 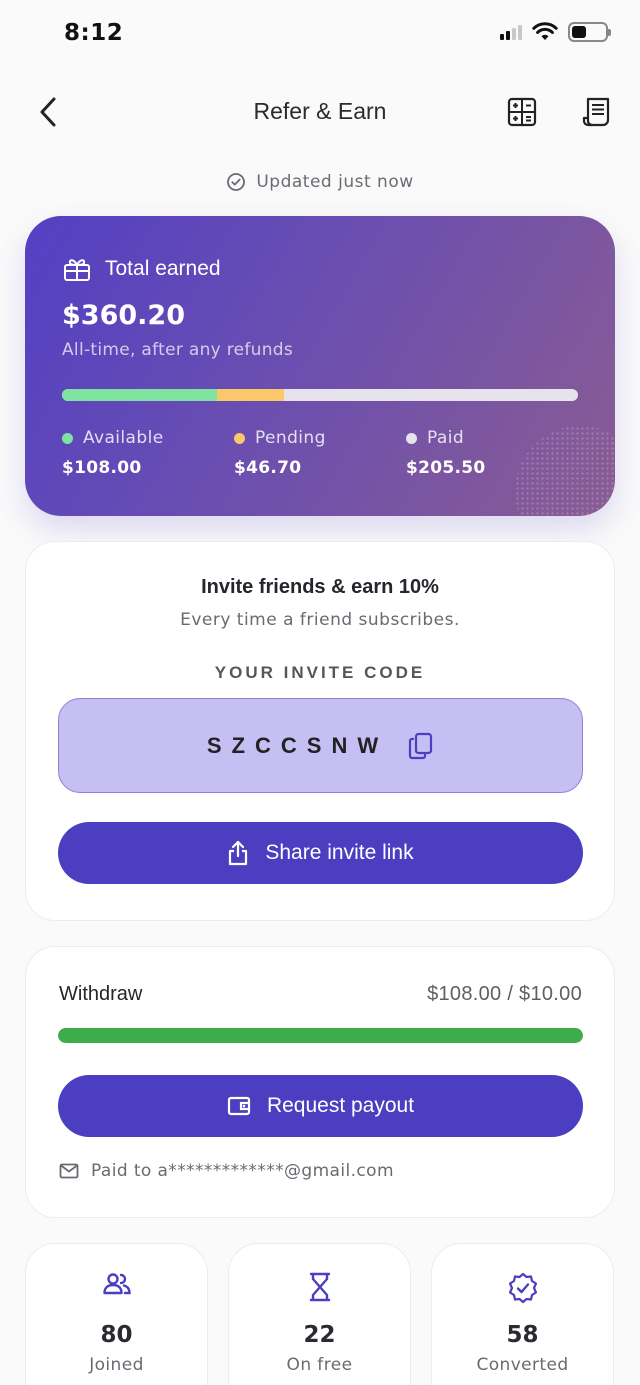 I want to click on decorative-dots, so click(x=565, y=471).